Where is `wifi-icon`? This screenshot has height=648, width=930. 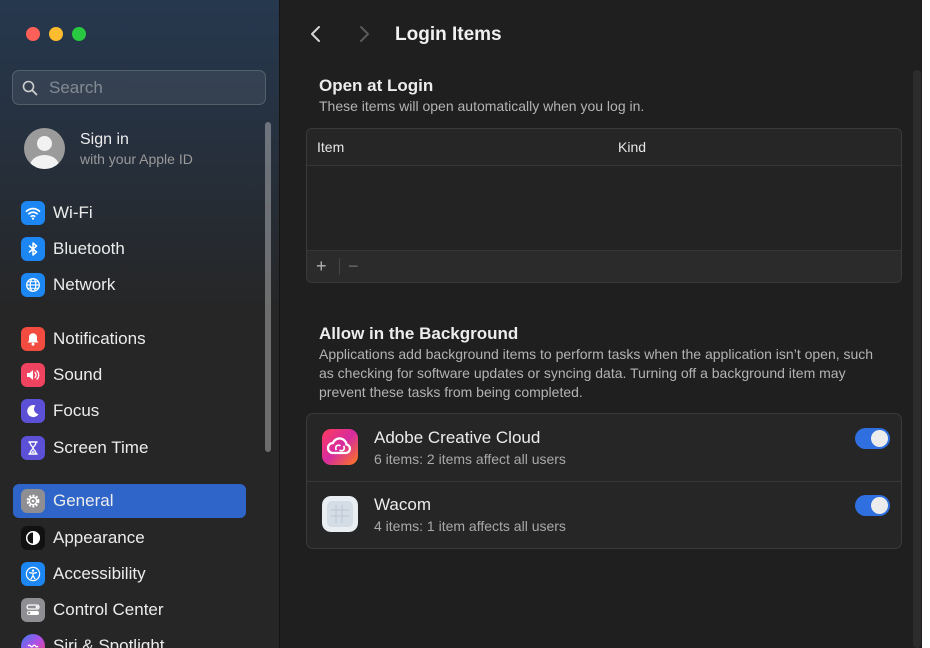 wifi-icon is located at coordinates (33, 213).